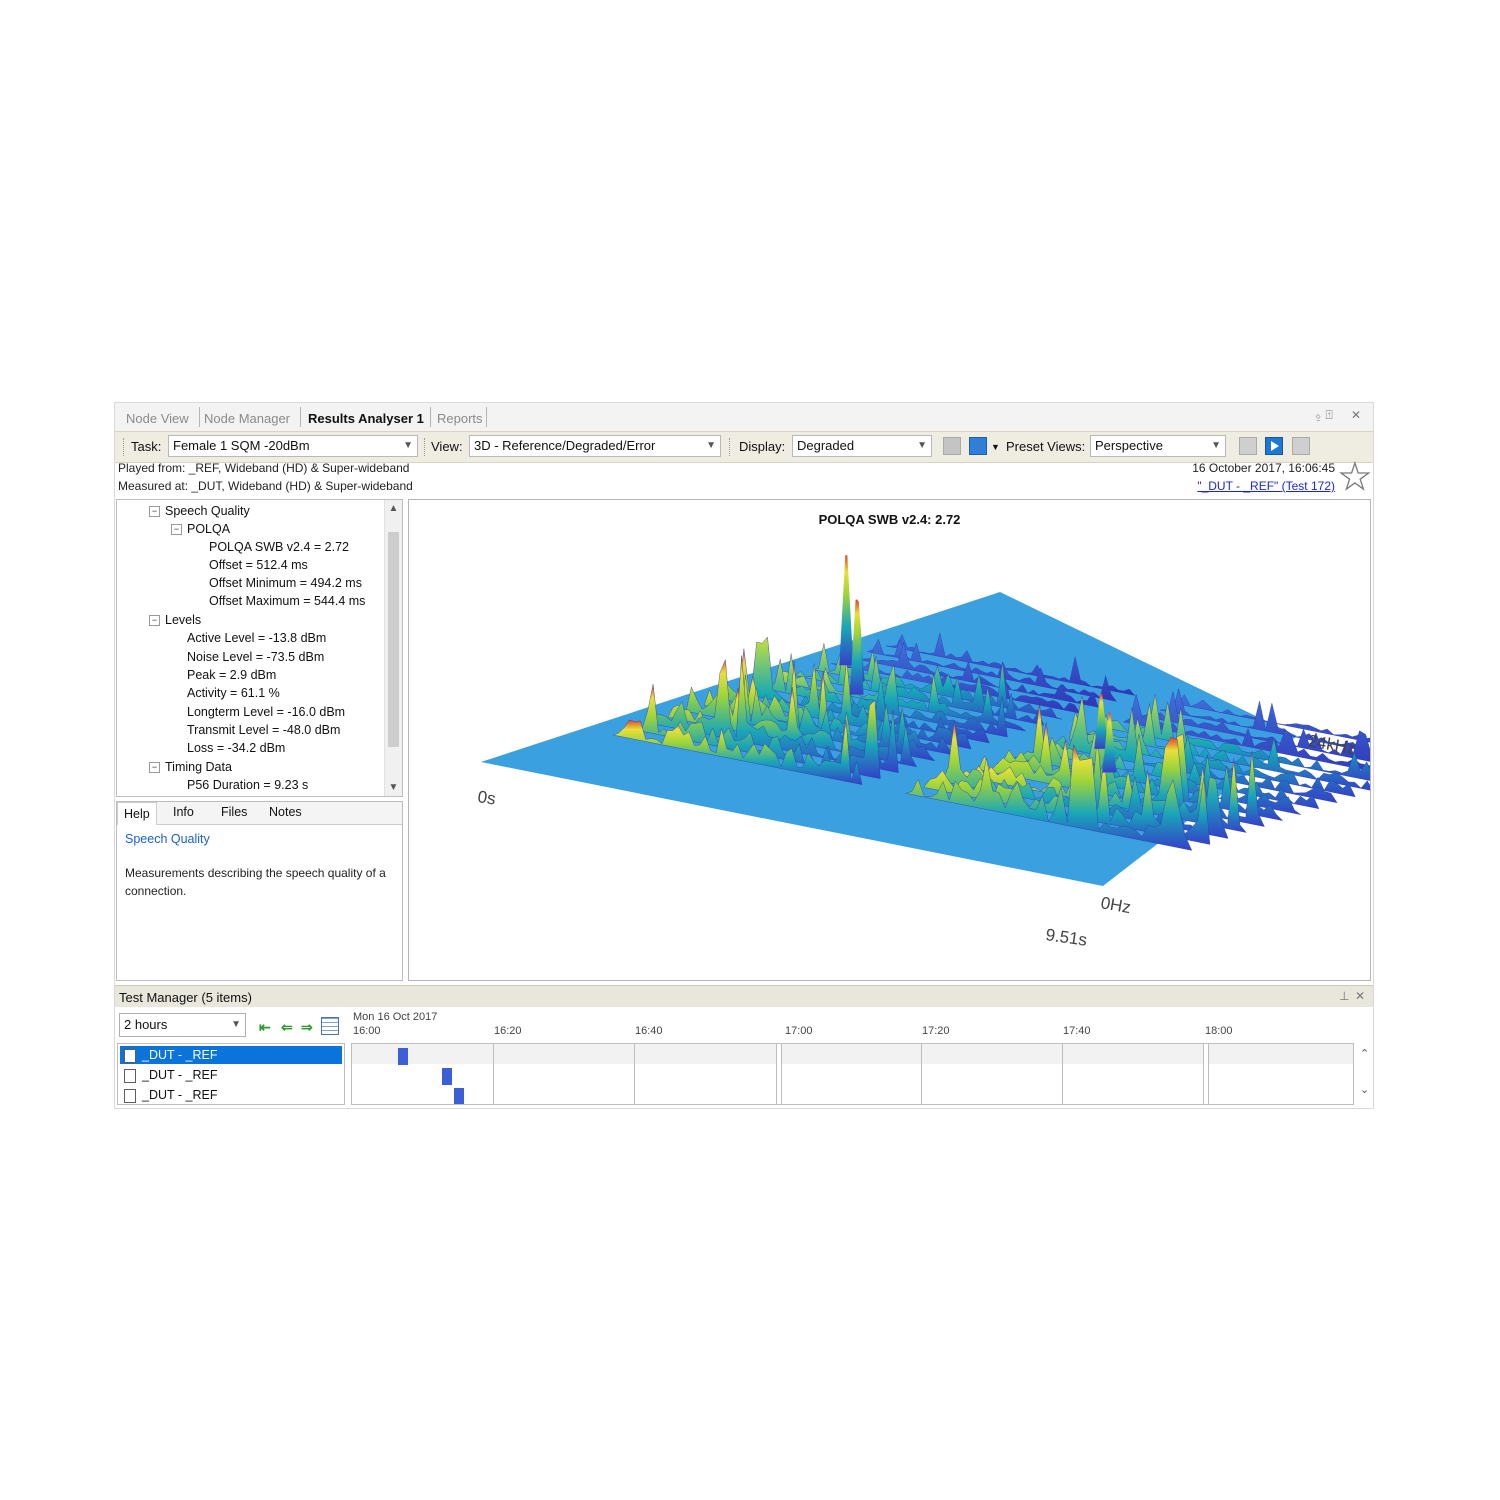 The image size is (1500, 1500). Describe the element at coordinates (231, 675) in the screenshot. I see `tree-leaf-peak: Peak = 2.9 dBm` at that location.